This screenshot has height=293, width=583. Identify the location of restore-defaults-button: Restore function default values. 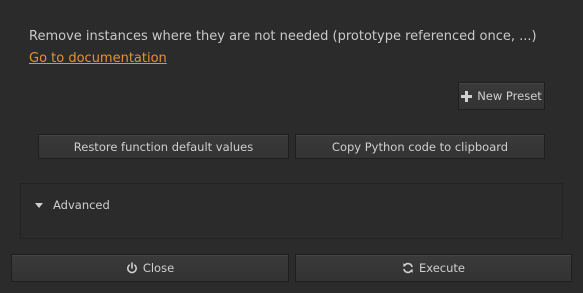
(163, 146).